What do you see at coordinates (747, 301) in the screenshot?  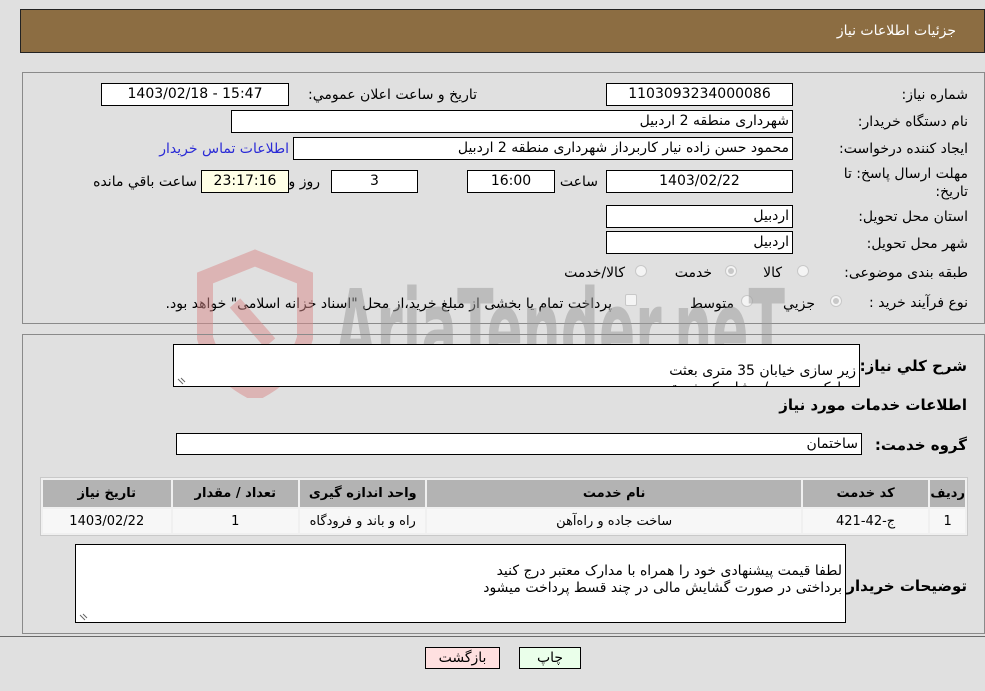 I see `process-radio-medium` at bounding box center [747, 301].